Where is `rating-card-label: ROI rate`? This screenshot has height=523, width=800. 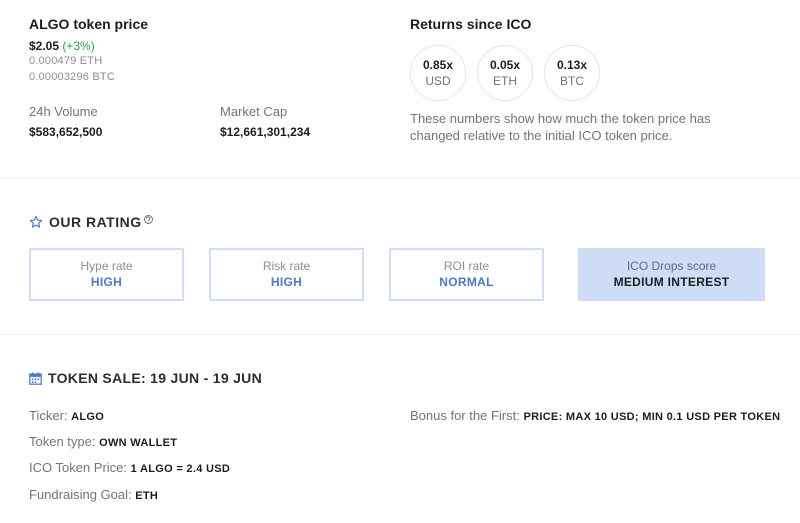 rating-card-label: ROI rate is located at coordinates (466, 266).